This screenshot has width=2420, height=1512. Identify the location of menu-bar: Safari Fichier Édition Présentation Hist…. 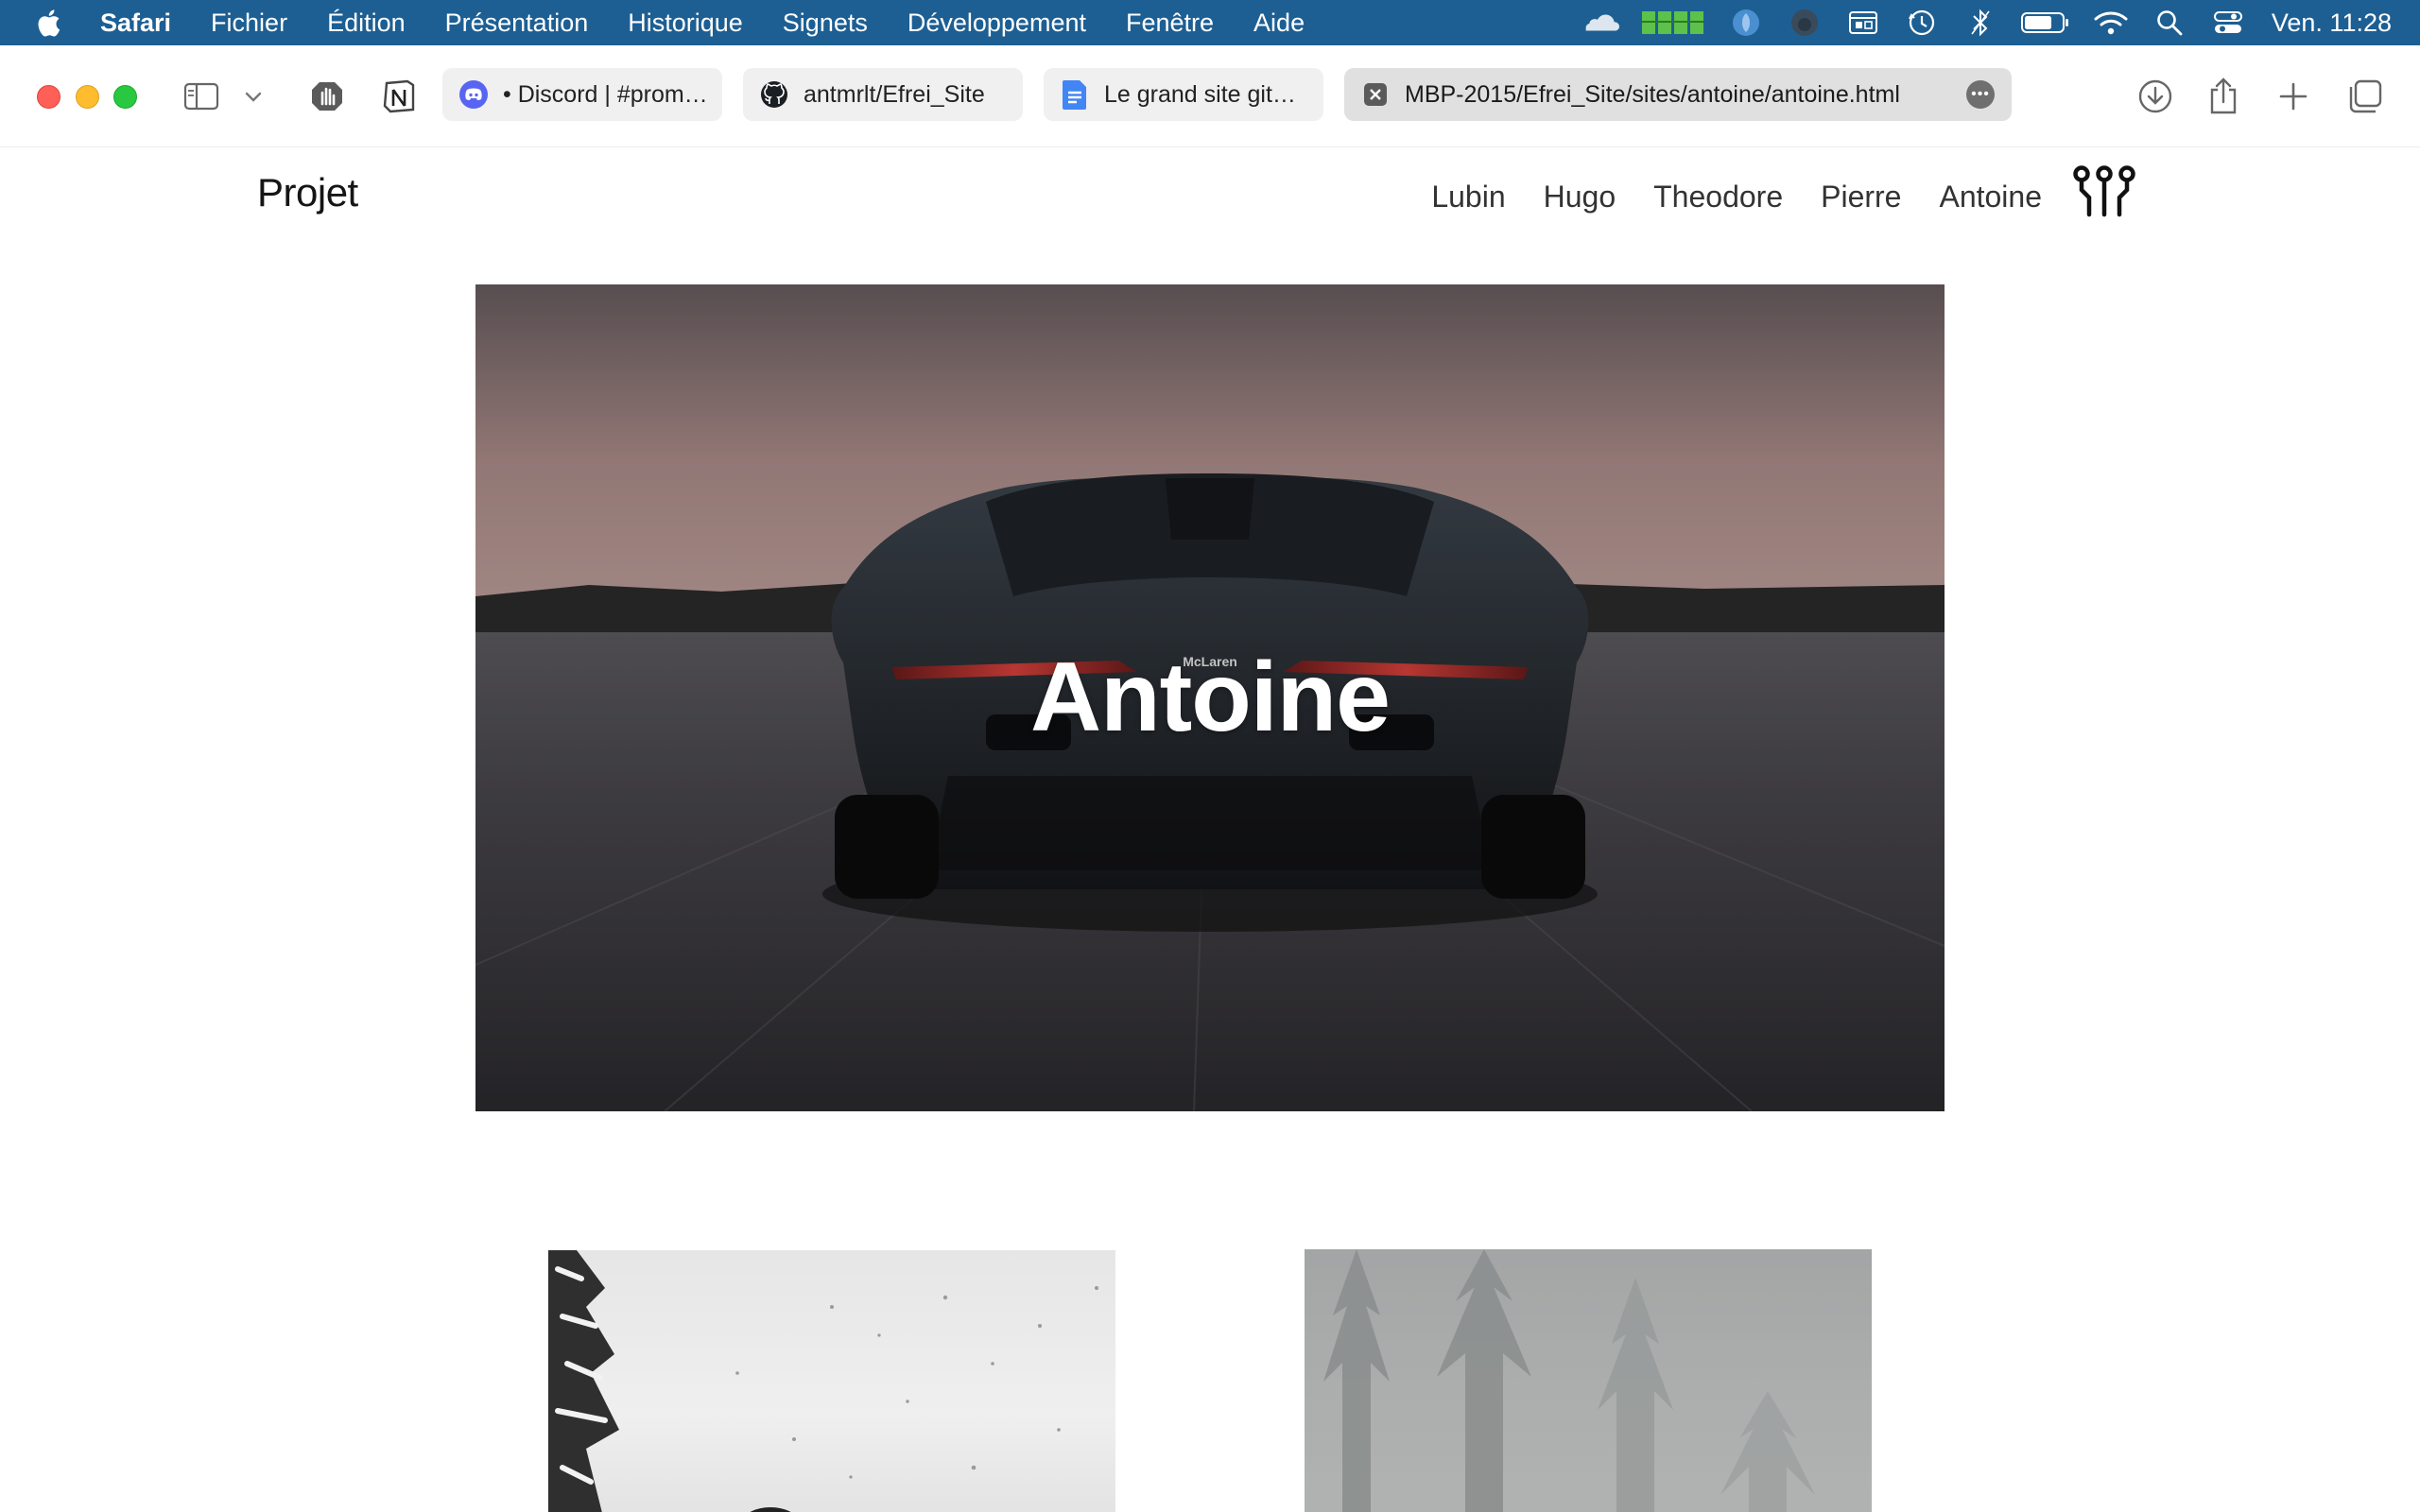
(1210, 22).